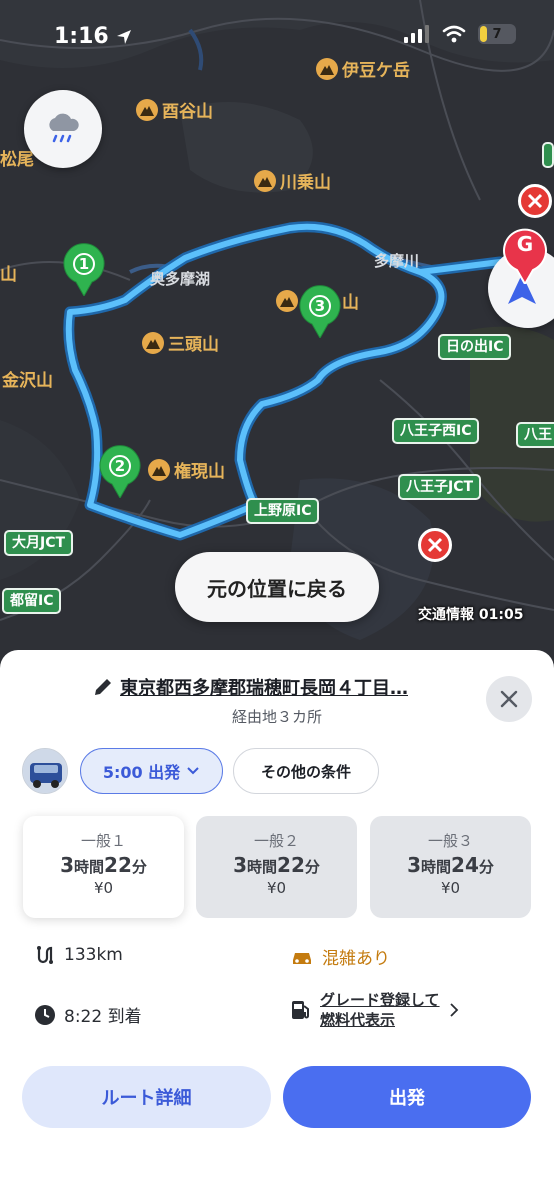 The width and height of the screenshot is (554, 1200). What do you see at coordinates (39, 543) in the screenshot?
I see `ic-badge-otsuki-jct: 大月JCT` at bounding box center [39, 543].